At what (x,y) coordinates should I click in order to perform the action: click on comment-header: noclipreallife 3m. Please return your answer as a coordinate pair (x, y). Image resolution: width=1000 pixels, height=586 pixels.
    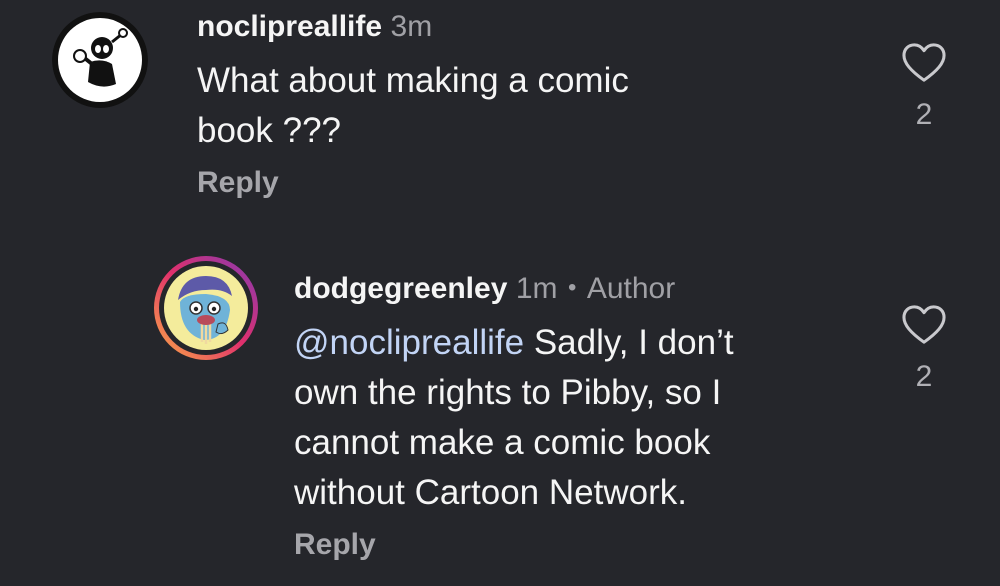
    Looking at the image, I should click on (314, 27).